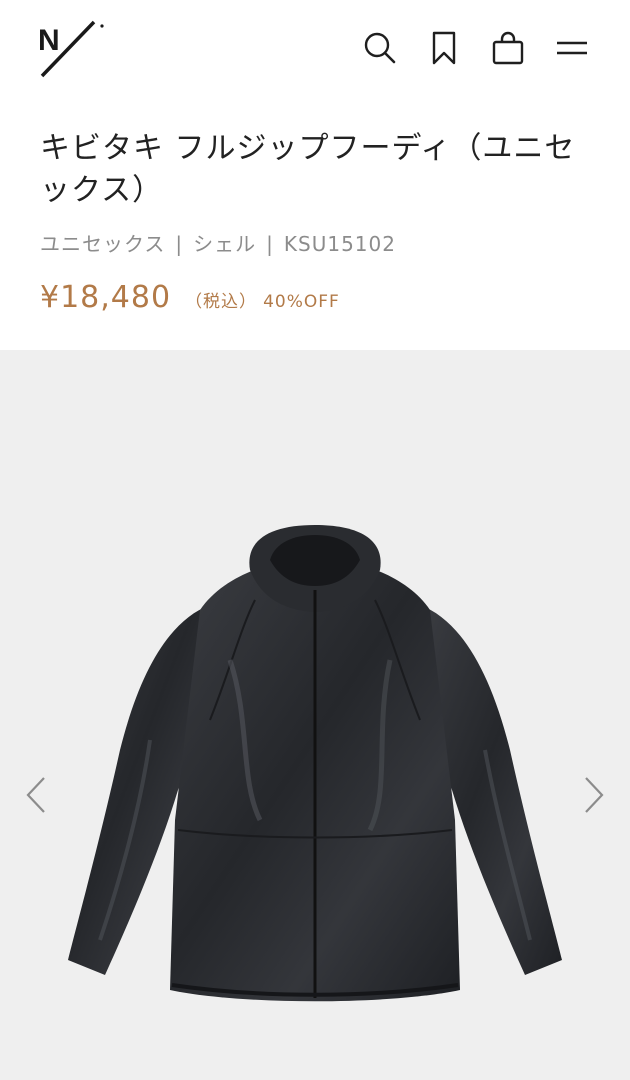  What do you see at coordinates (572, 48) in the screenshot?
I see `menu-icon` at bounding box center [572, 48].